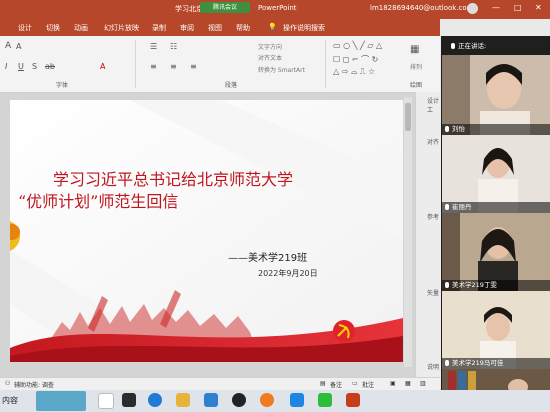 The image size is (550, 412). Describe the element at coordinates (34, 384) in the screenshot. I see `accessibility-status: 辅助功能: 调查` at that location.